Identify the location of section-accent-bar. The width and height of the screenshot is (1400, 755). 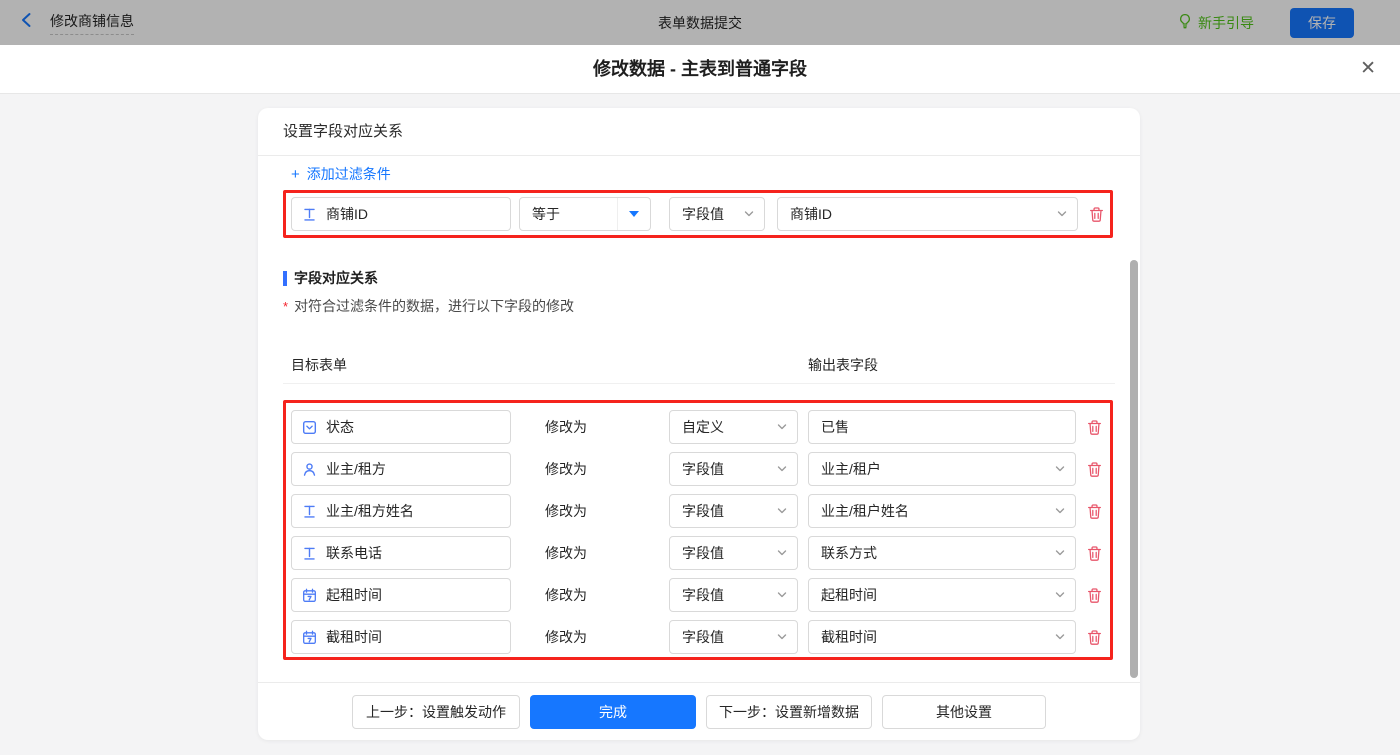
(285, 278).